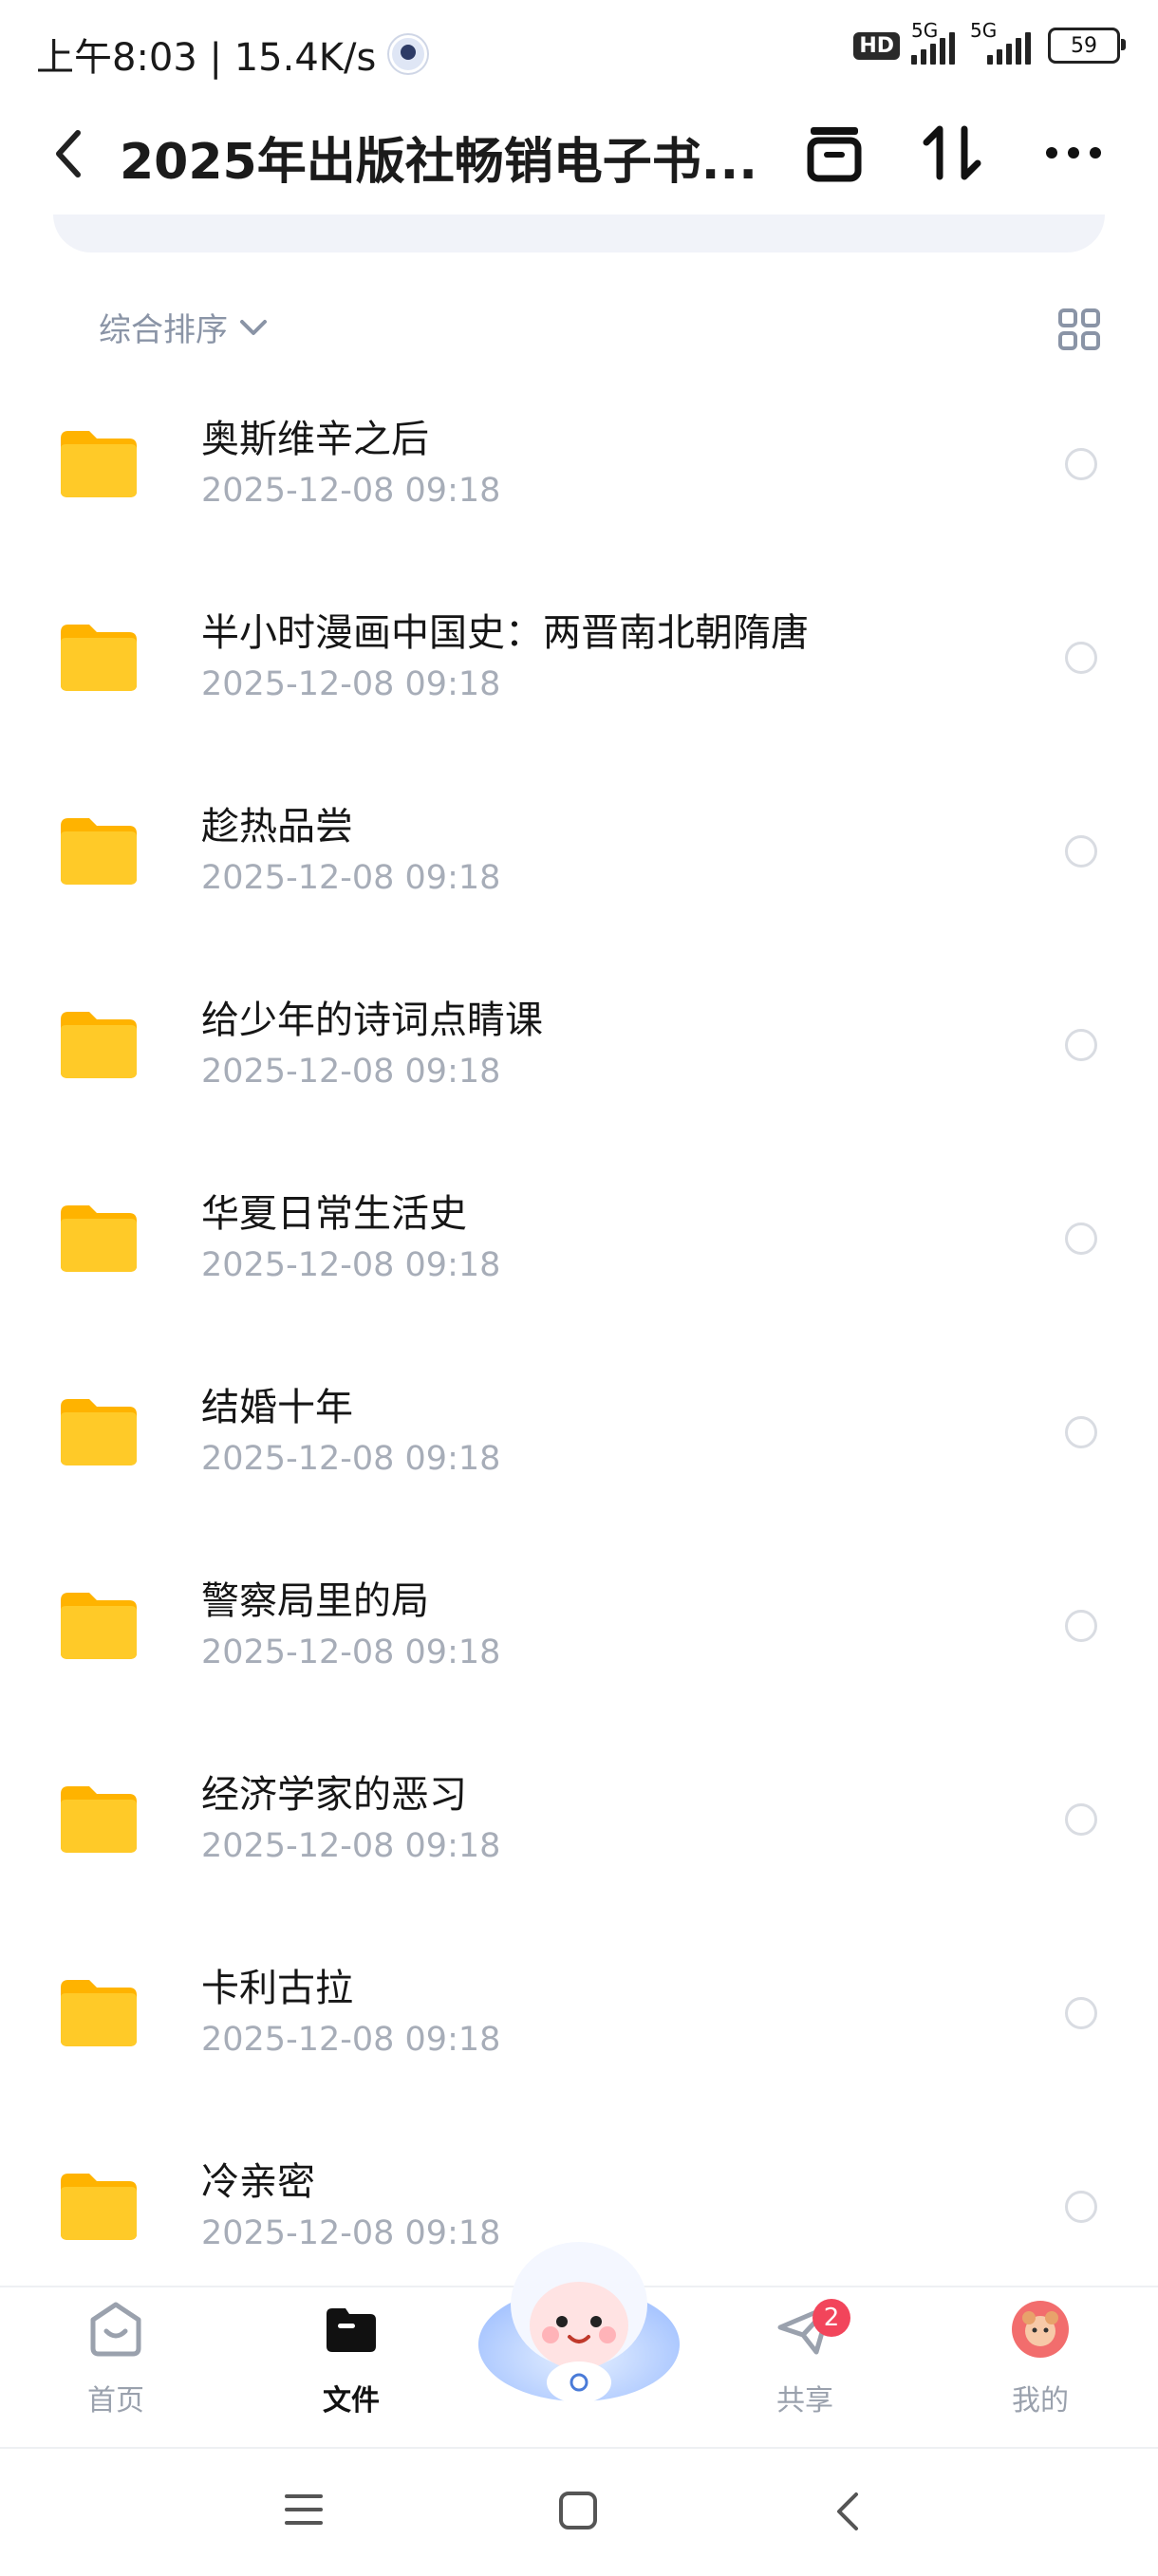  Describe the element at coordinates (315, 1601) in the screenshot. I see `file-name: 警察局里的局` at that location.